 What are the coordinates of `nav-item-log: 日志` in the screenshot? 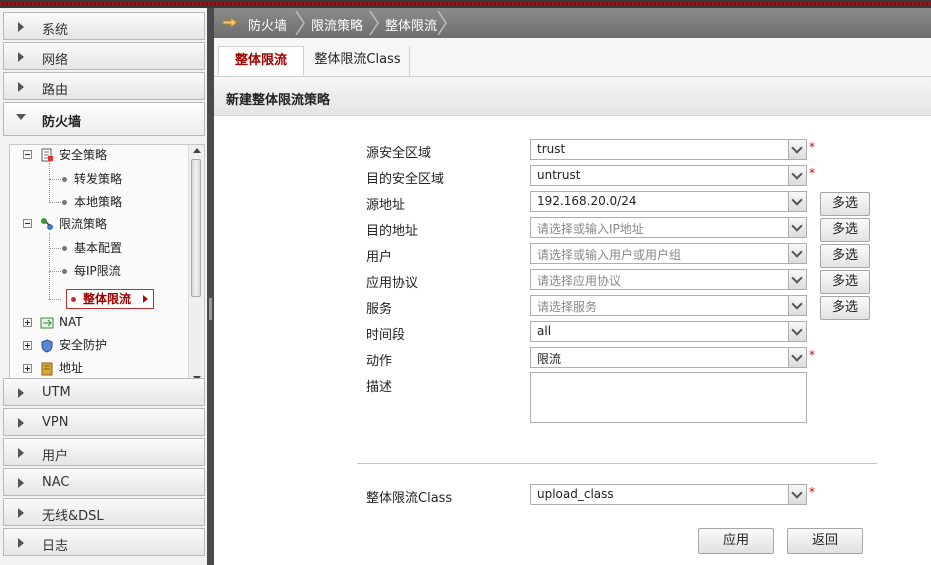 It's located at (104, 542).